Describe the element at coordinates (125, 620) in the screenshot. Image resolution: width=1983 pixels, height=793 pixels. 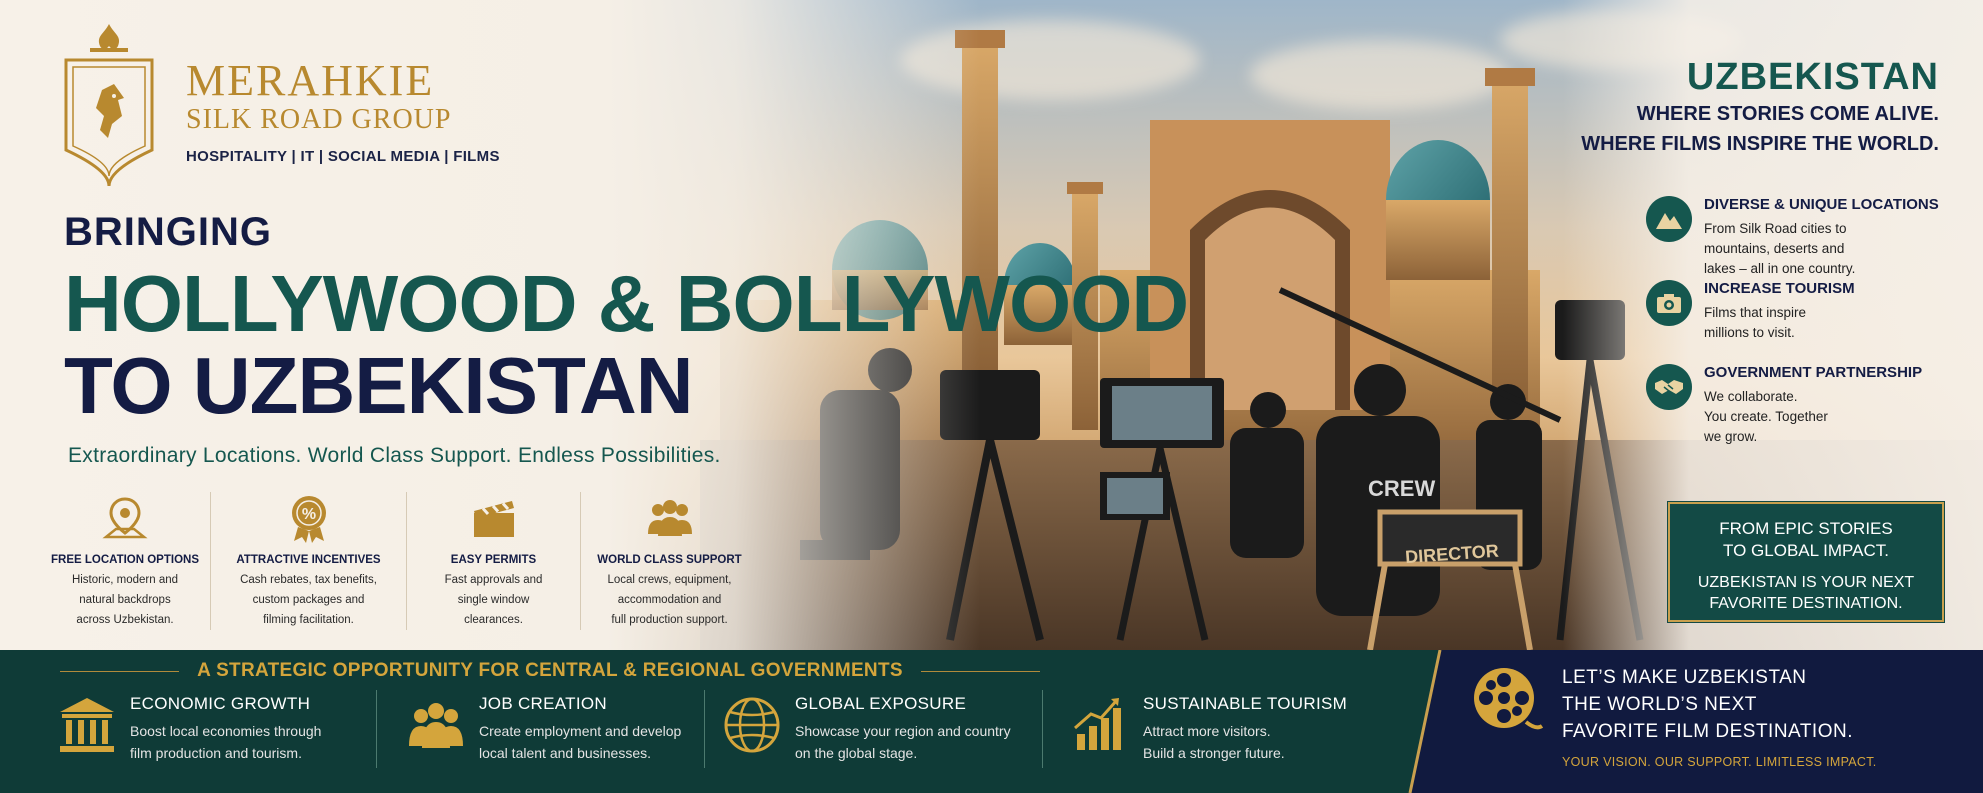
I see `feature-desc-line: across Uzbekistan.` at that location.